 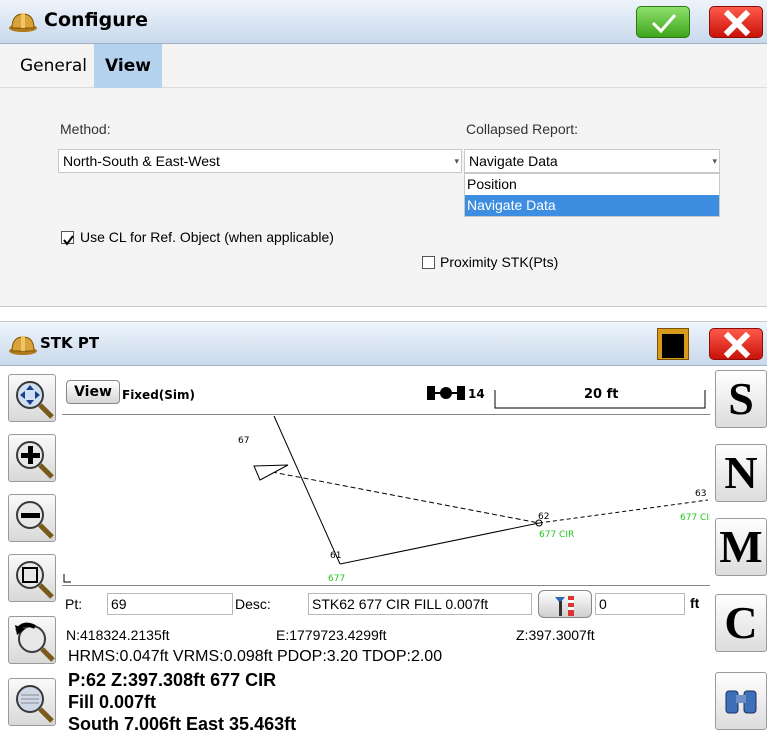 I want to click on option-navigate-data: Navigate Data, so click(x=592, y=205).